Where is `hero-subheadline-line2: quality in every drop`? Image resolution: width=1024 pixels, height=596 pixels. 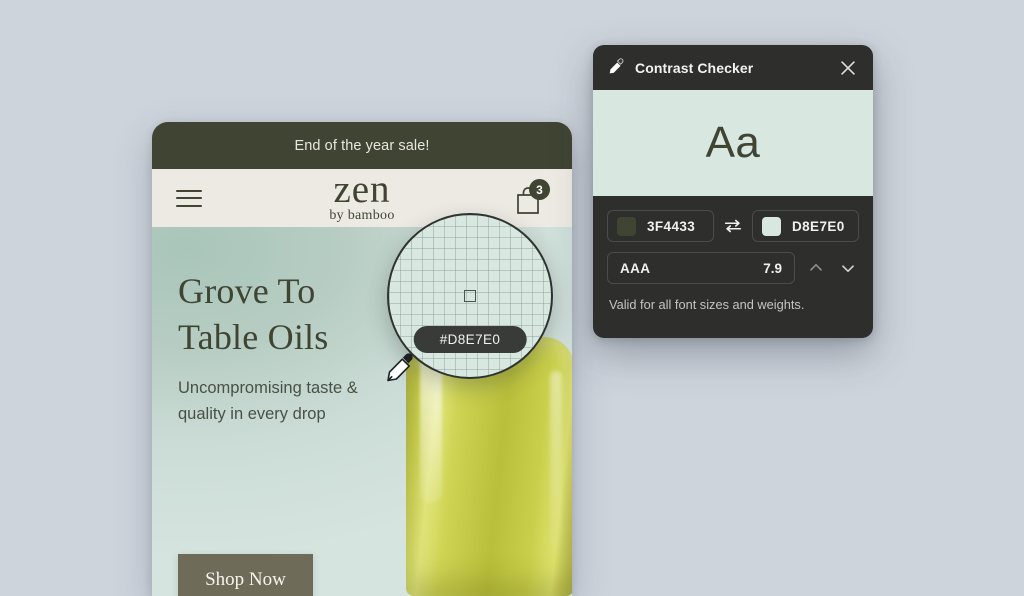 hero-subheadline-line2: quality in every drop is located at coordinates (252, 414).